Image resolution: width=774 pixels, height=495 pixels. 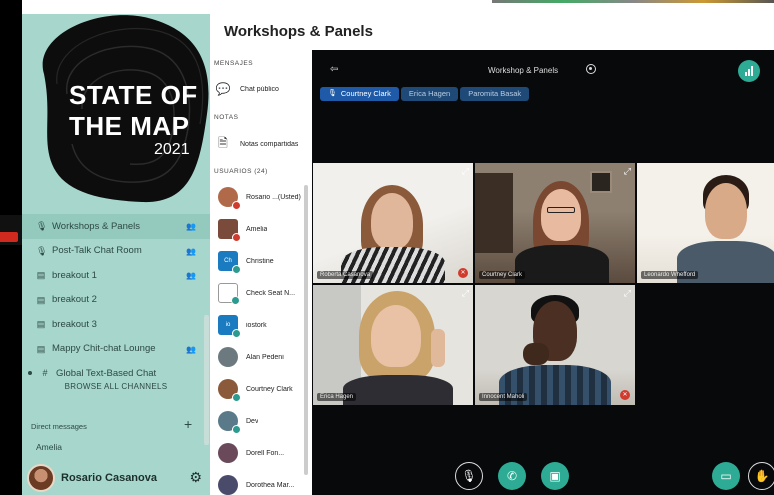 I want to click on page-title: Workshops & Panels, so click(x=298, y=31).